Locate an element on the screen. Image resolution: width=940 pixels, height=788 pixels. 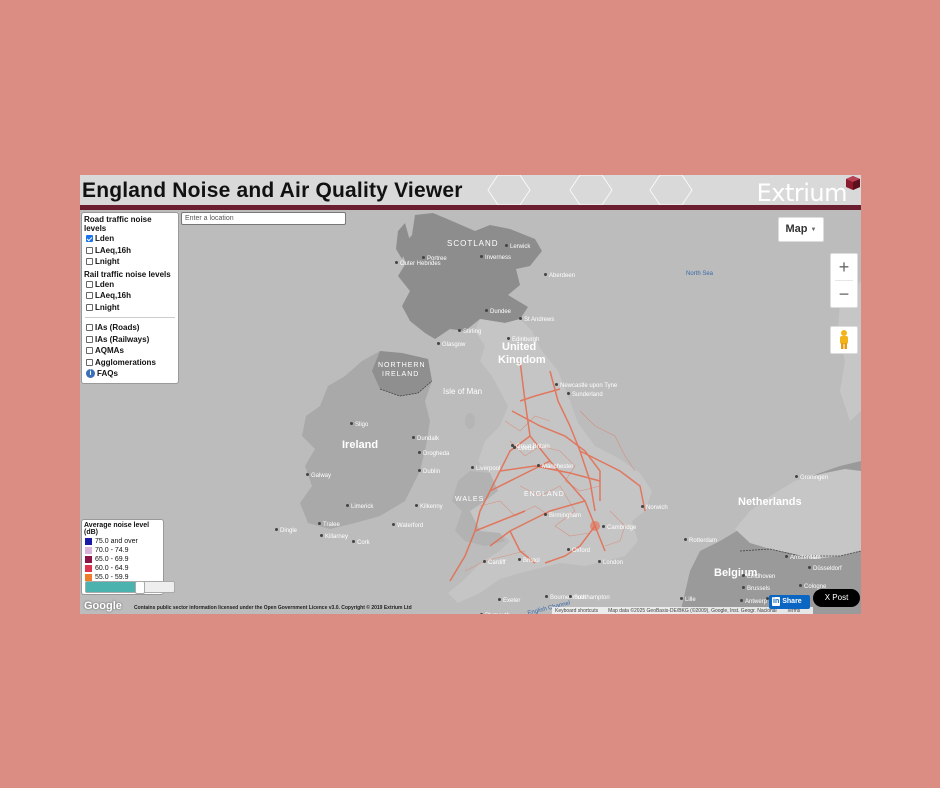
pegman-icon is located at coordinates (844, 339).